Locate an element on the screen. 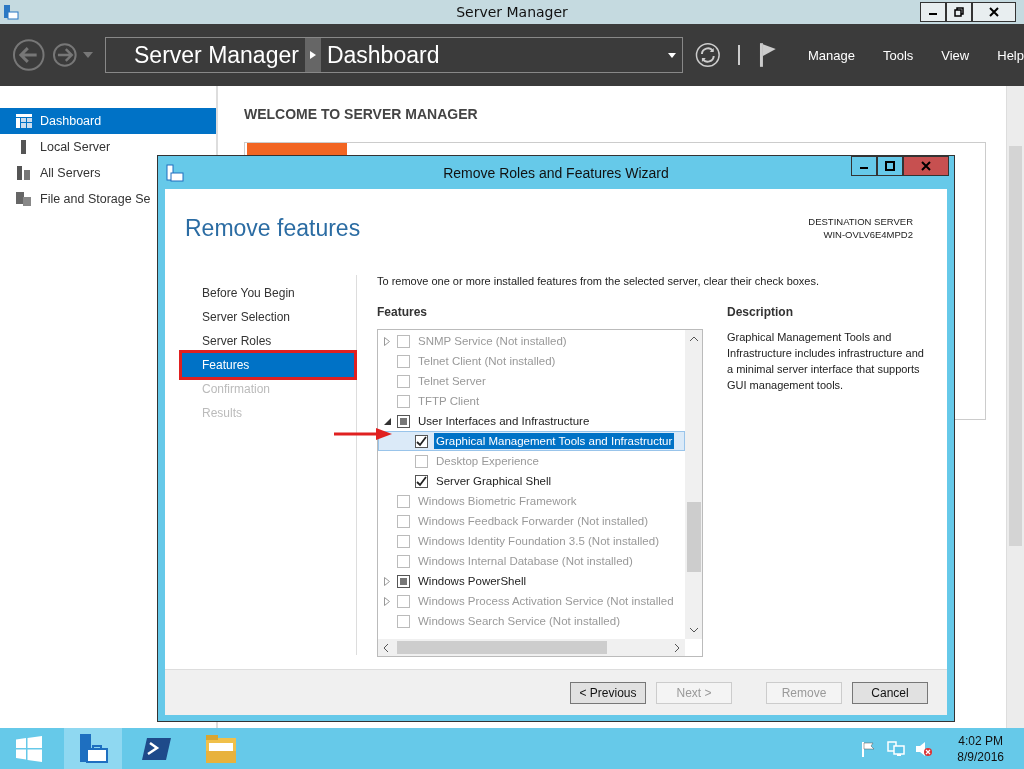  sidebar-item: Dashboard is located at coordinates (108, 121).